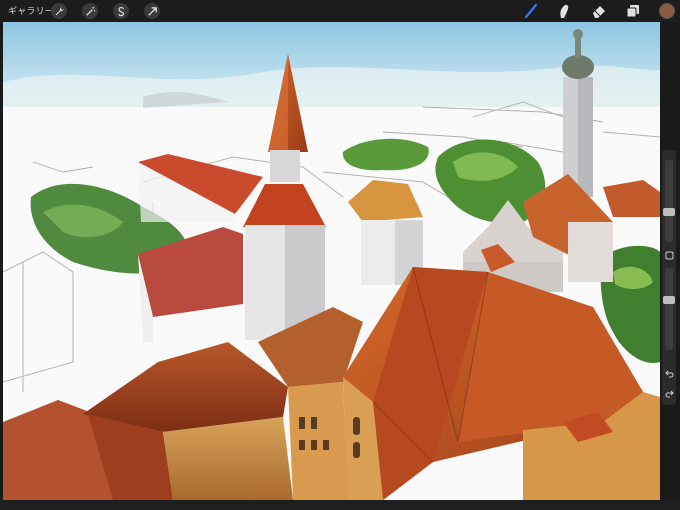 Image resolution: width=680 pixels, height=510 pixels. I want to click on transform-arrow-icon, so click(152, 11).